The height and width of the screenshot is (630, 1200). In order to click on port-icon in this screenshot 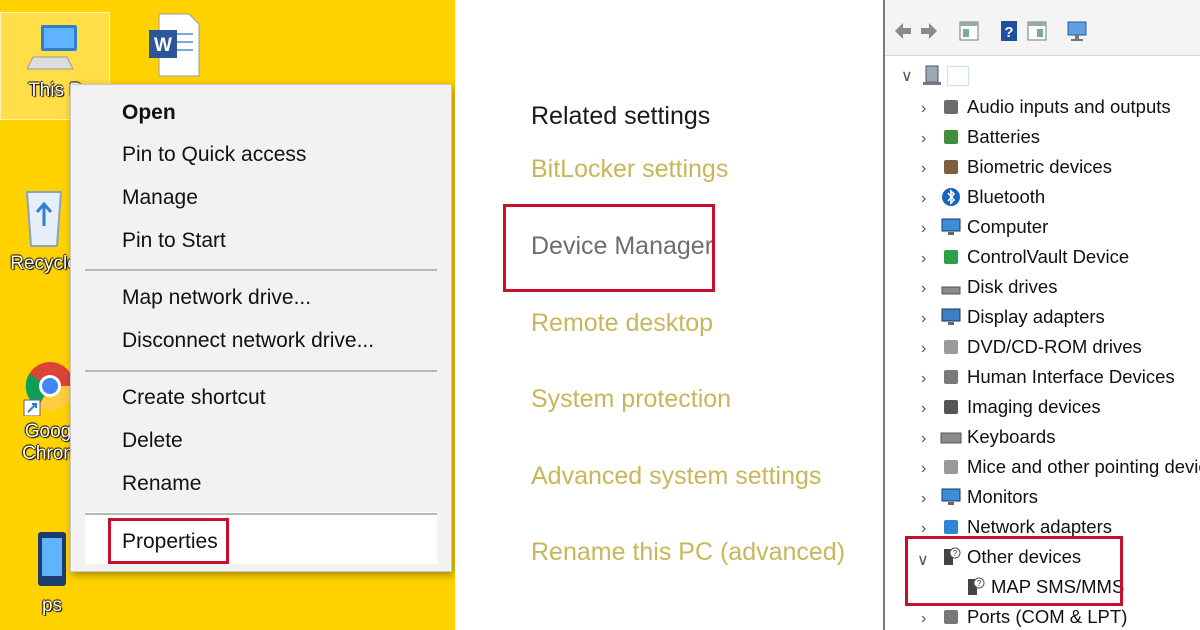, I will do `click(951, 617)`.